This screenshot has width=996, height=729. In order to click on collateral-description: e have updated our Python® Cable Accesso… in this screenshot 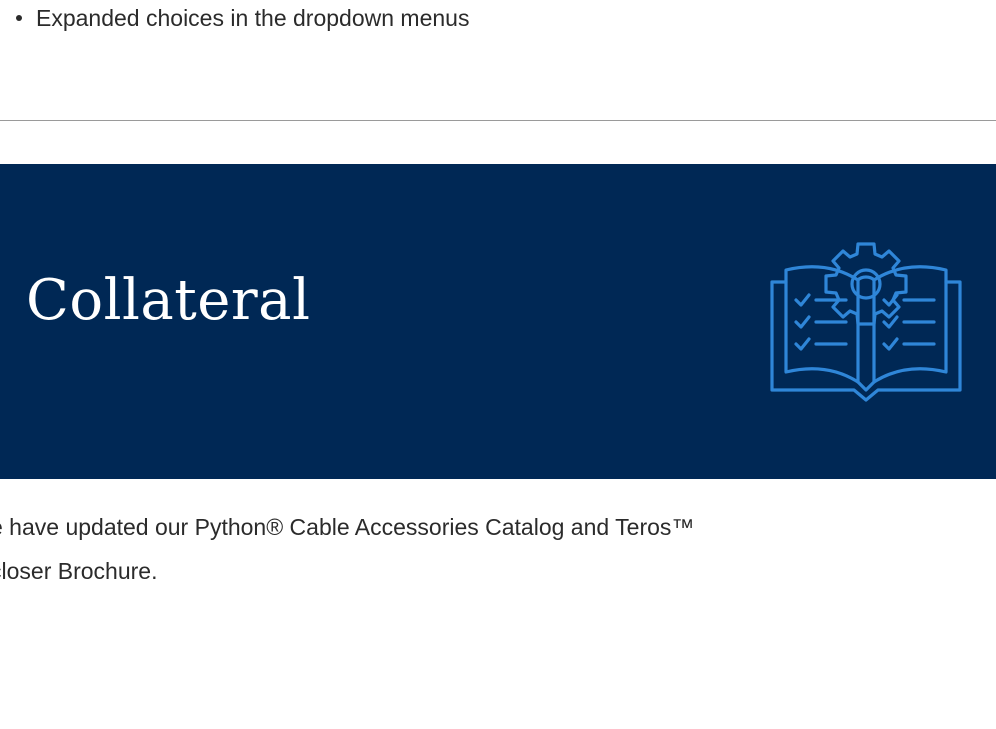, I will do `click(495, 549)`.